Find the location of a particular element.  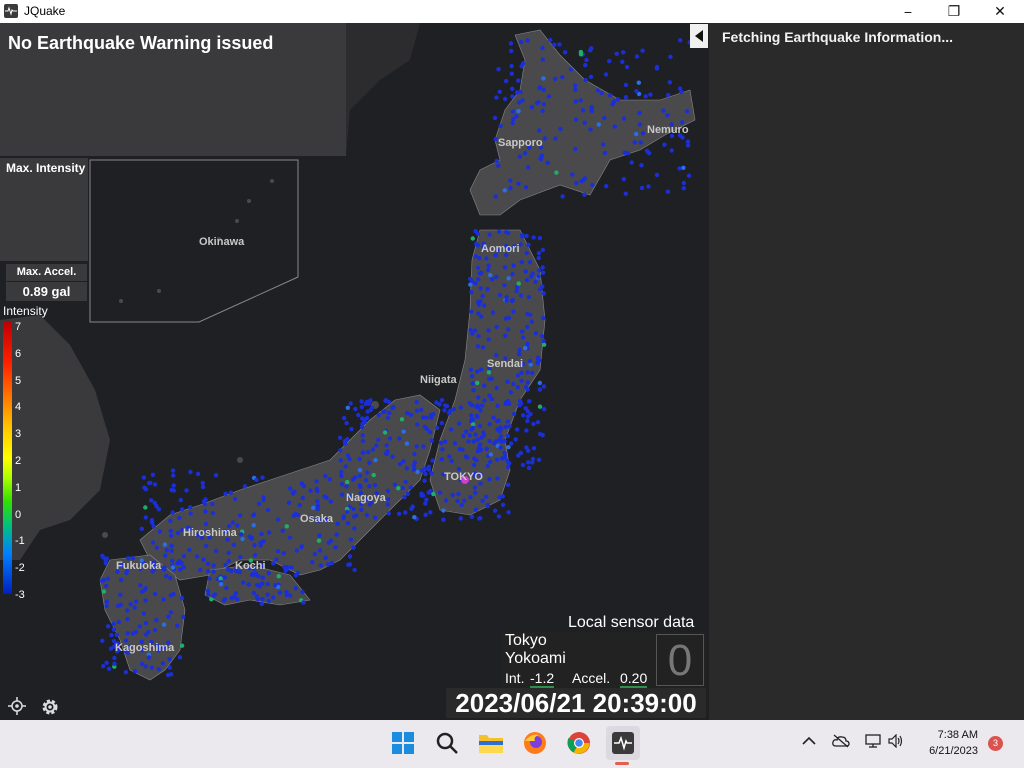

close-button: ✕ is located at coordinates (1000, 11).